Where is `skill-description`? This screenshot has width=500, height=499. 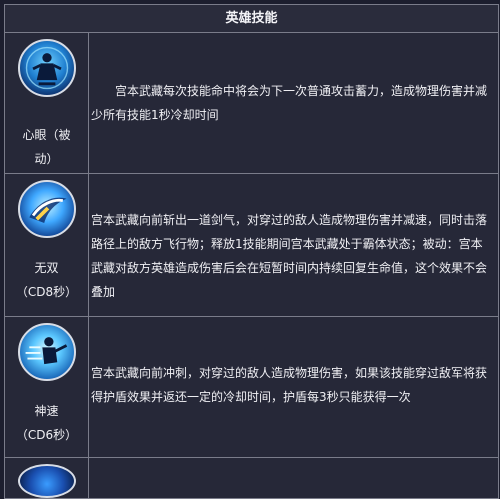
skill-description is located at coordinates (293, 478).